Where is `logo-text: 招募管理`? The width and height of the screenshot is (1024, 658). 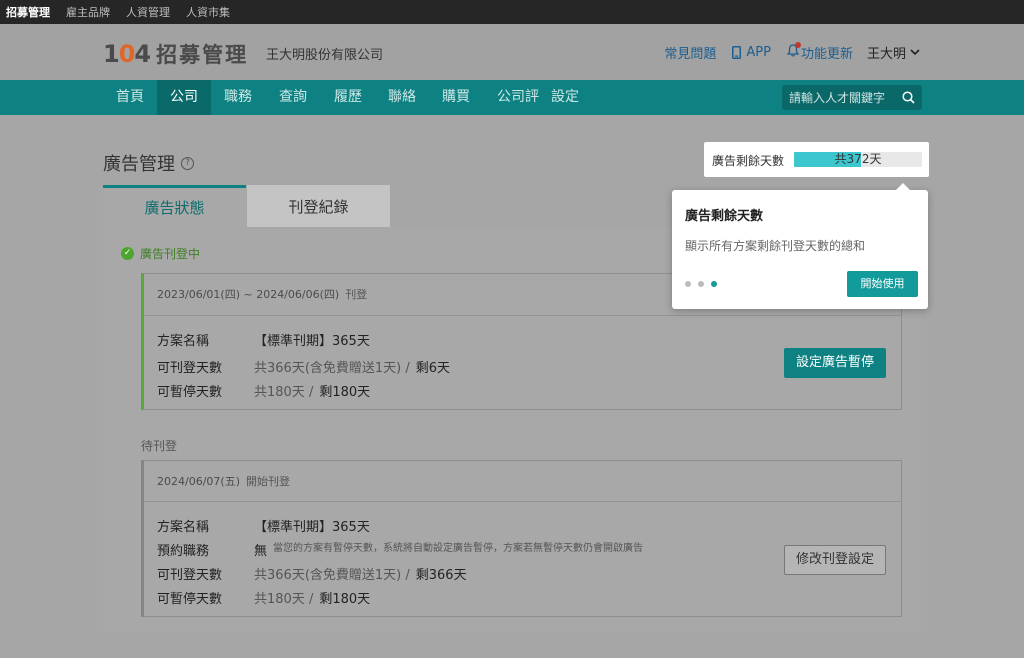
logo-text: 招募管理 is located at coordinates (202, 55).